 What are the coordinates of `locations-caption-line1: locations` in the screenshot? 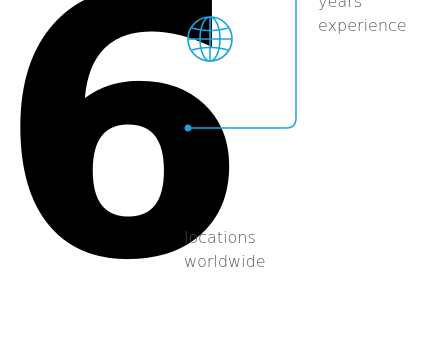 It's located at (220, 237).